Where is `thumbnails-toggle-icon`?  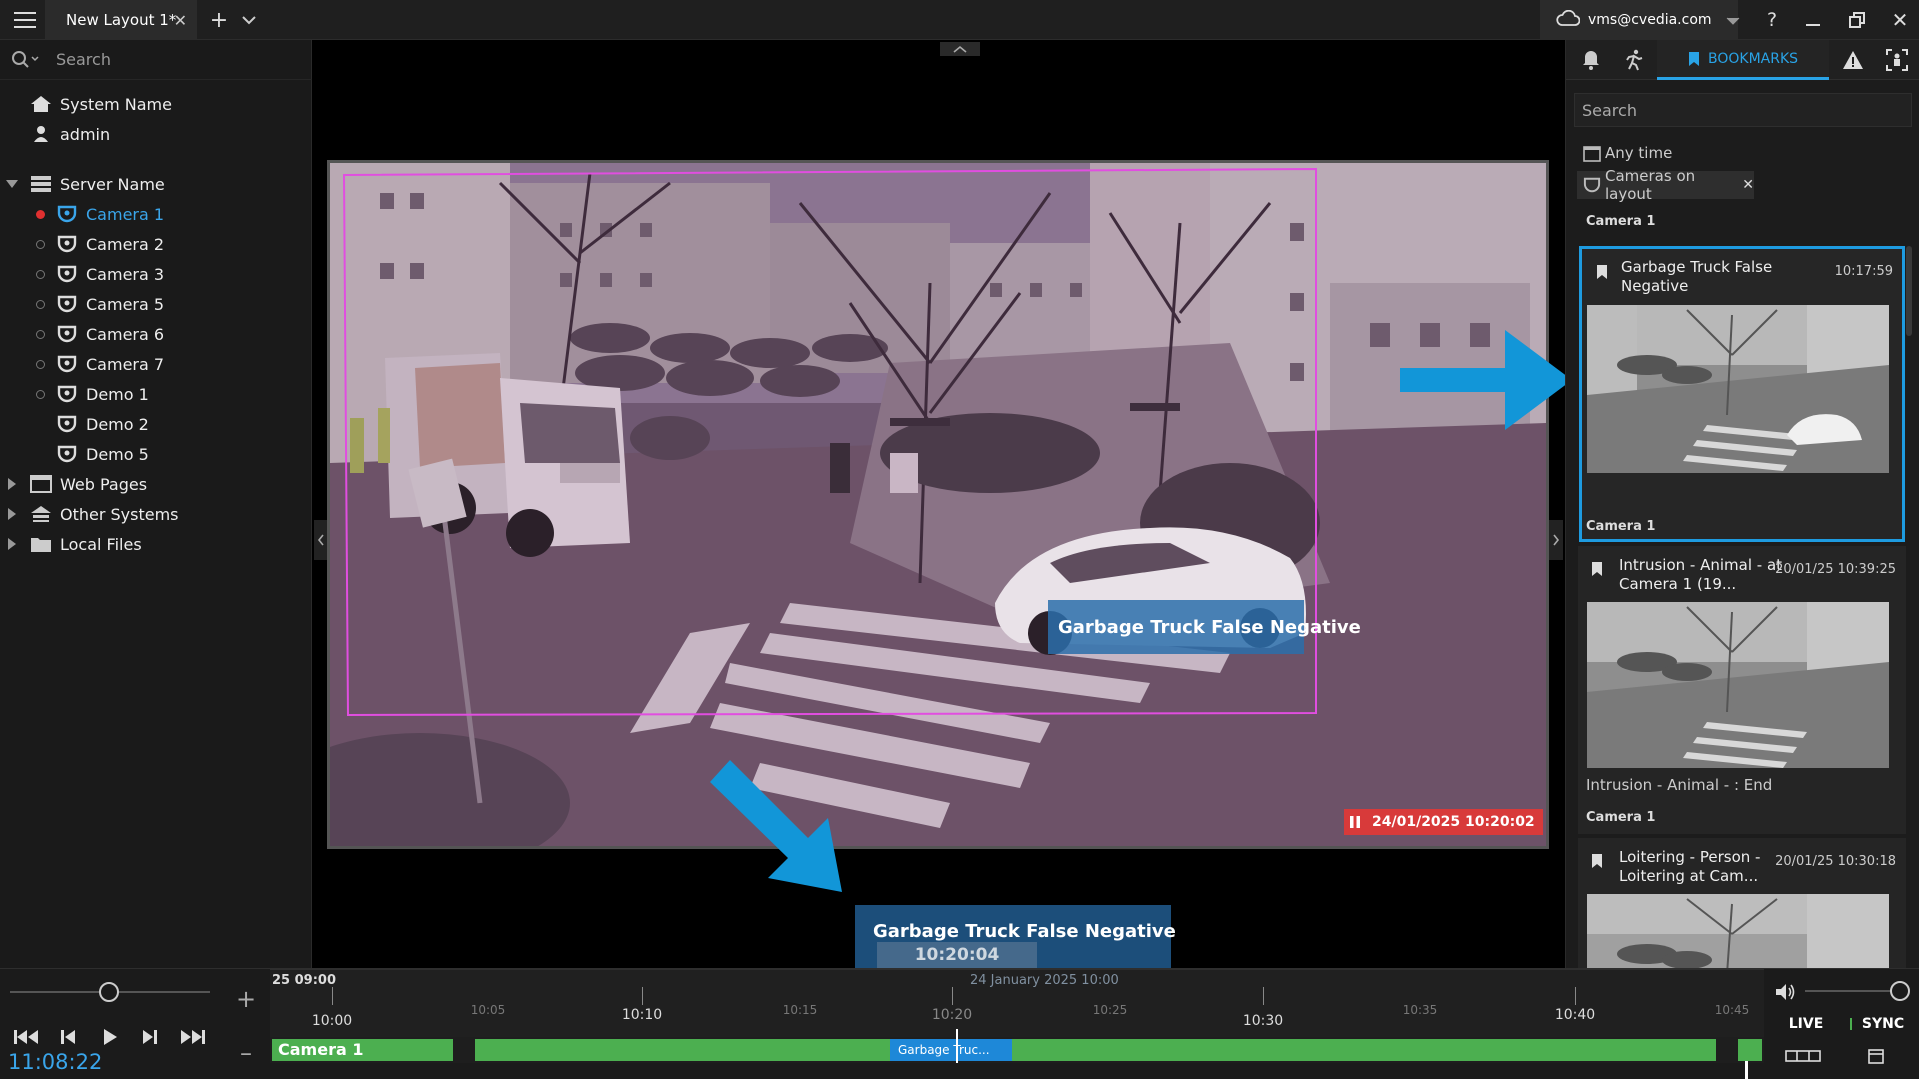 thumbnails-toggle-icon is located at coordinates (1803, 1056).